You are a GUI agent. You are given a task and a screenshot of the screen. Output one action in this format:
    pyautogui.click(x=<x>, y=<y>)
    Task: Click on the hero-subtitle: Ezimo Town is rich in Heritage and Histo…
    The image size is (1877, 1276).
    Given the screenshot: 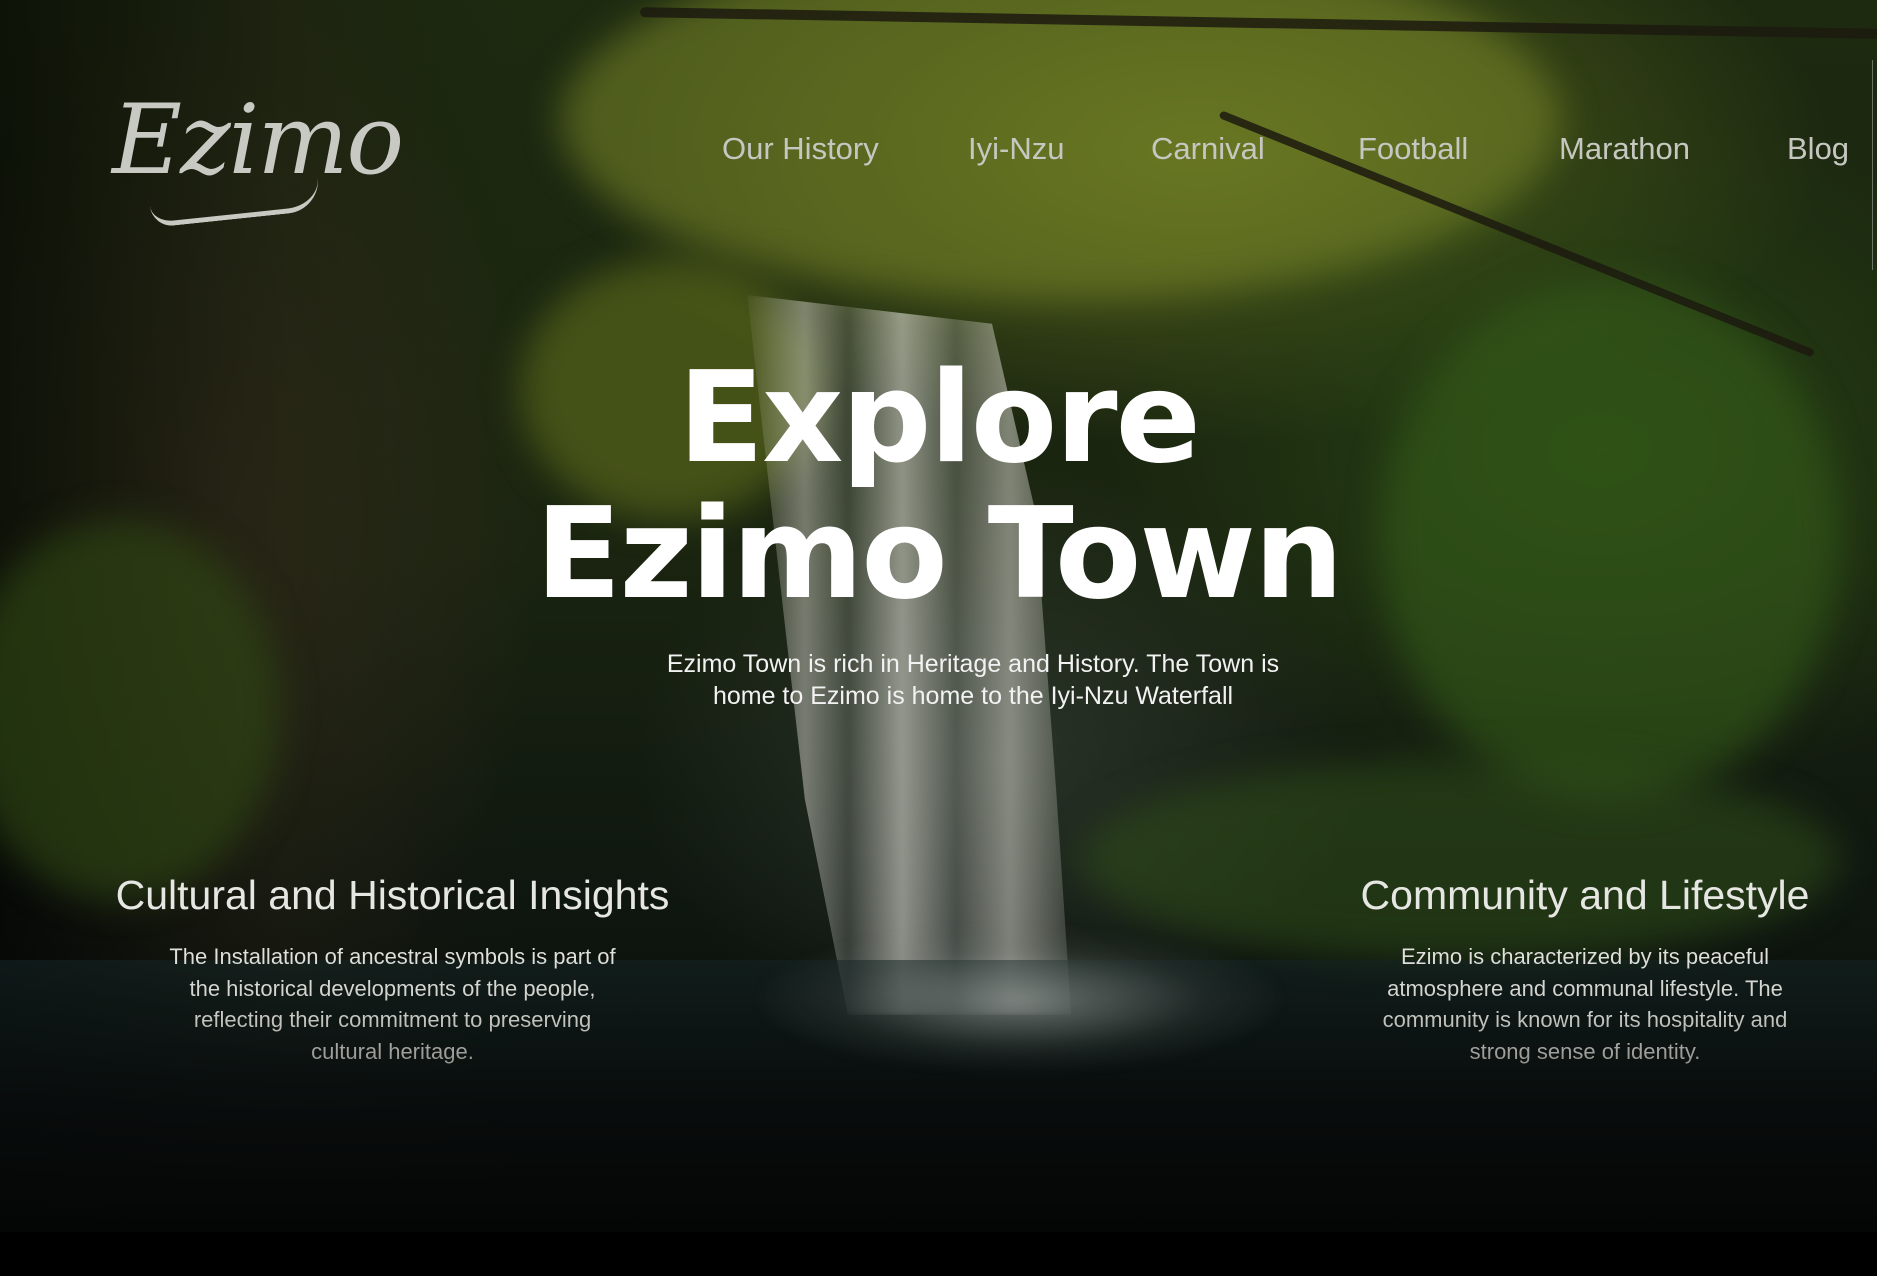 What is the action you would take?
    pyautogui.click(x=973, y=680)
    